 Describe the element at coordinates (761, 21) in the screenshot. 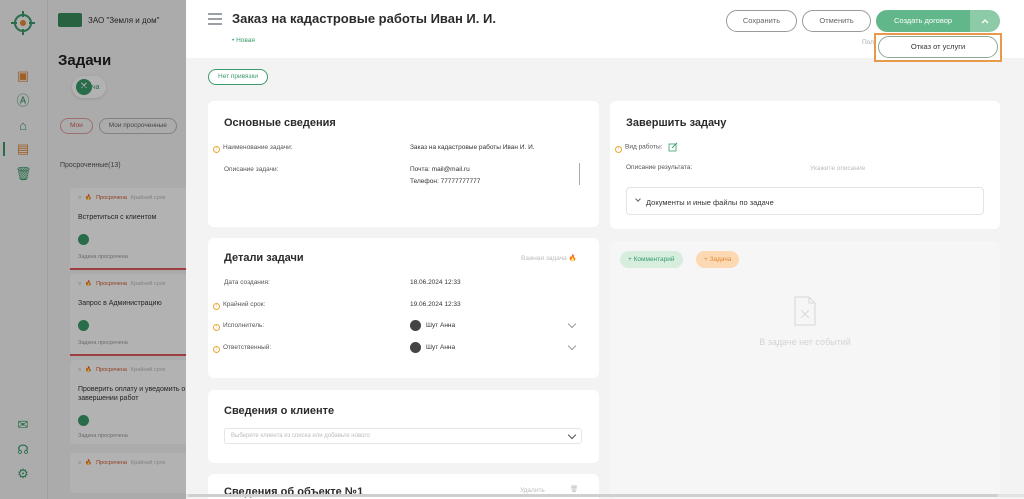

I see `save-button: Сохранить` at that location.